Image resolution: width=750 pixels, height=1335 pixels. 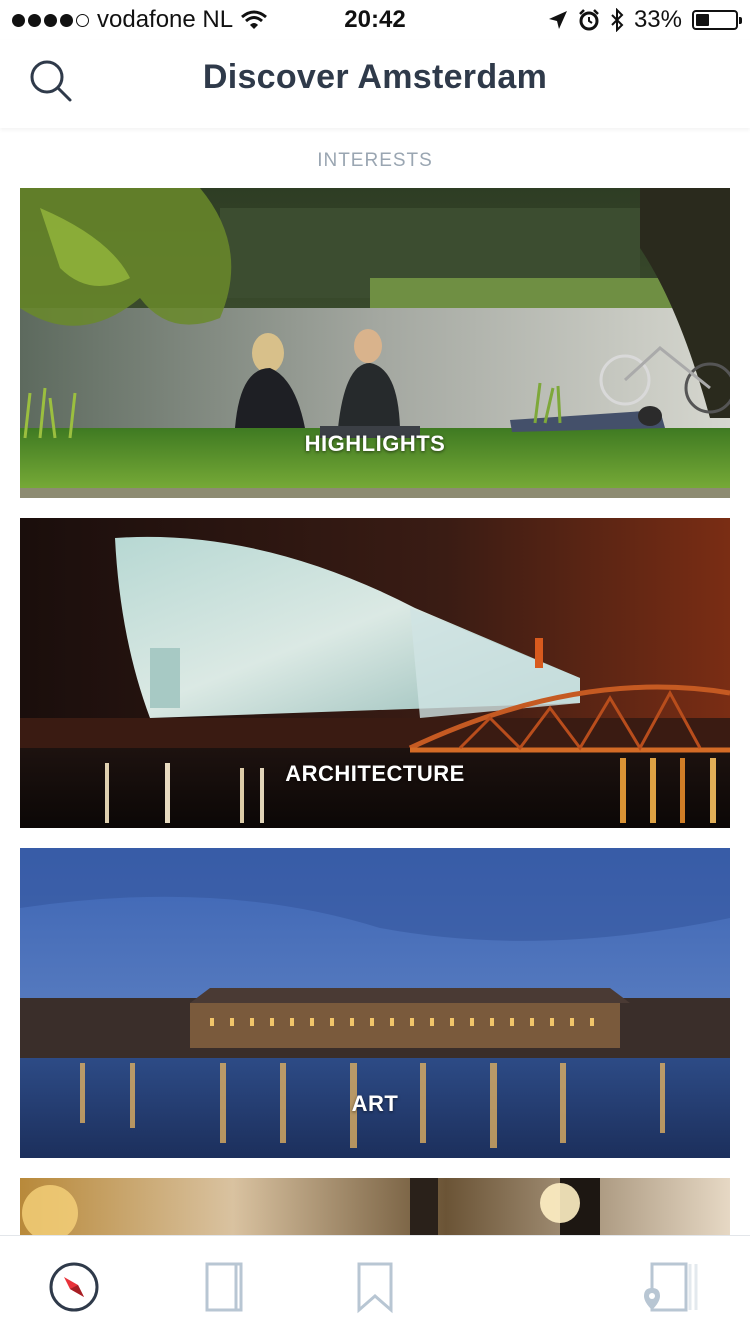 I want to click on tab-guides, so click(x=225, y=1287).